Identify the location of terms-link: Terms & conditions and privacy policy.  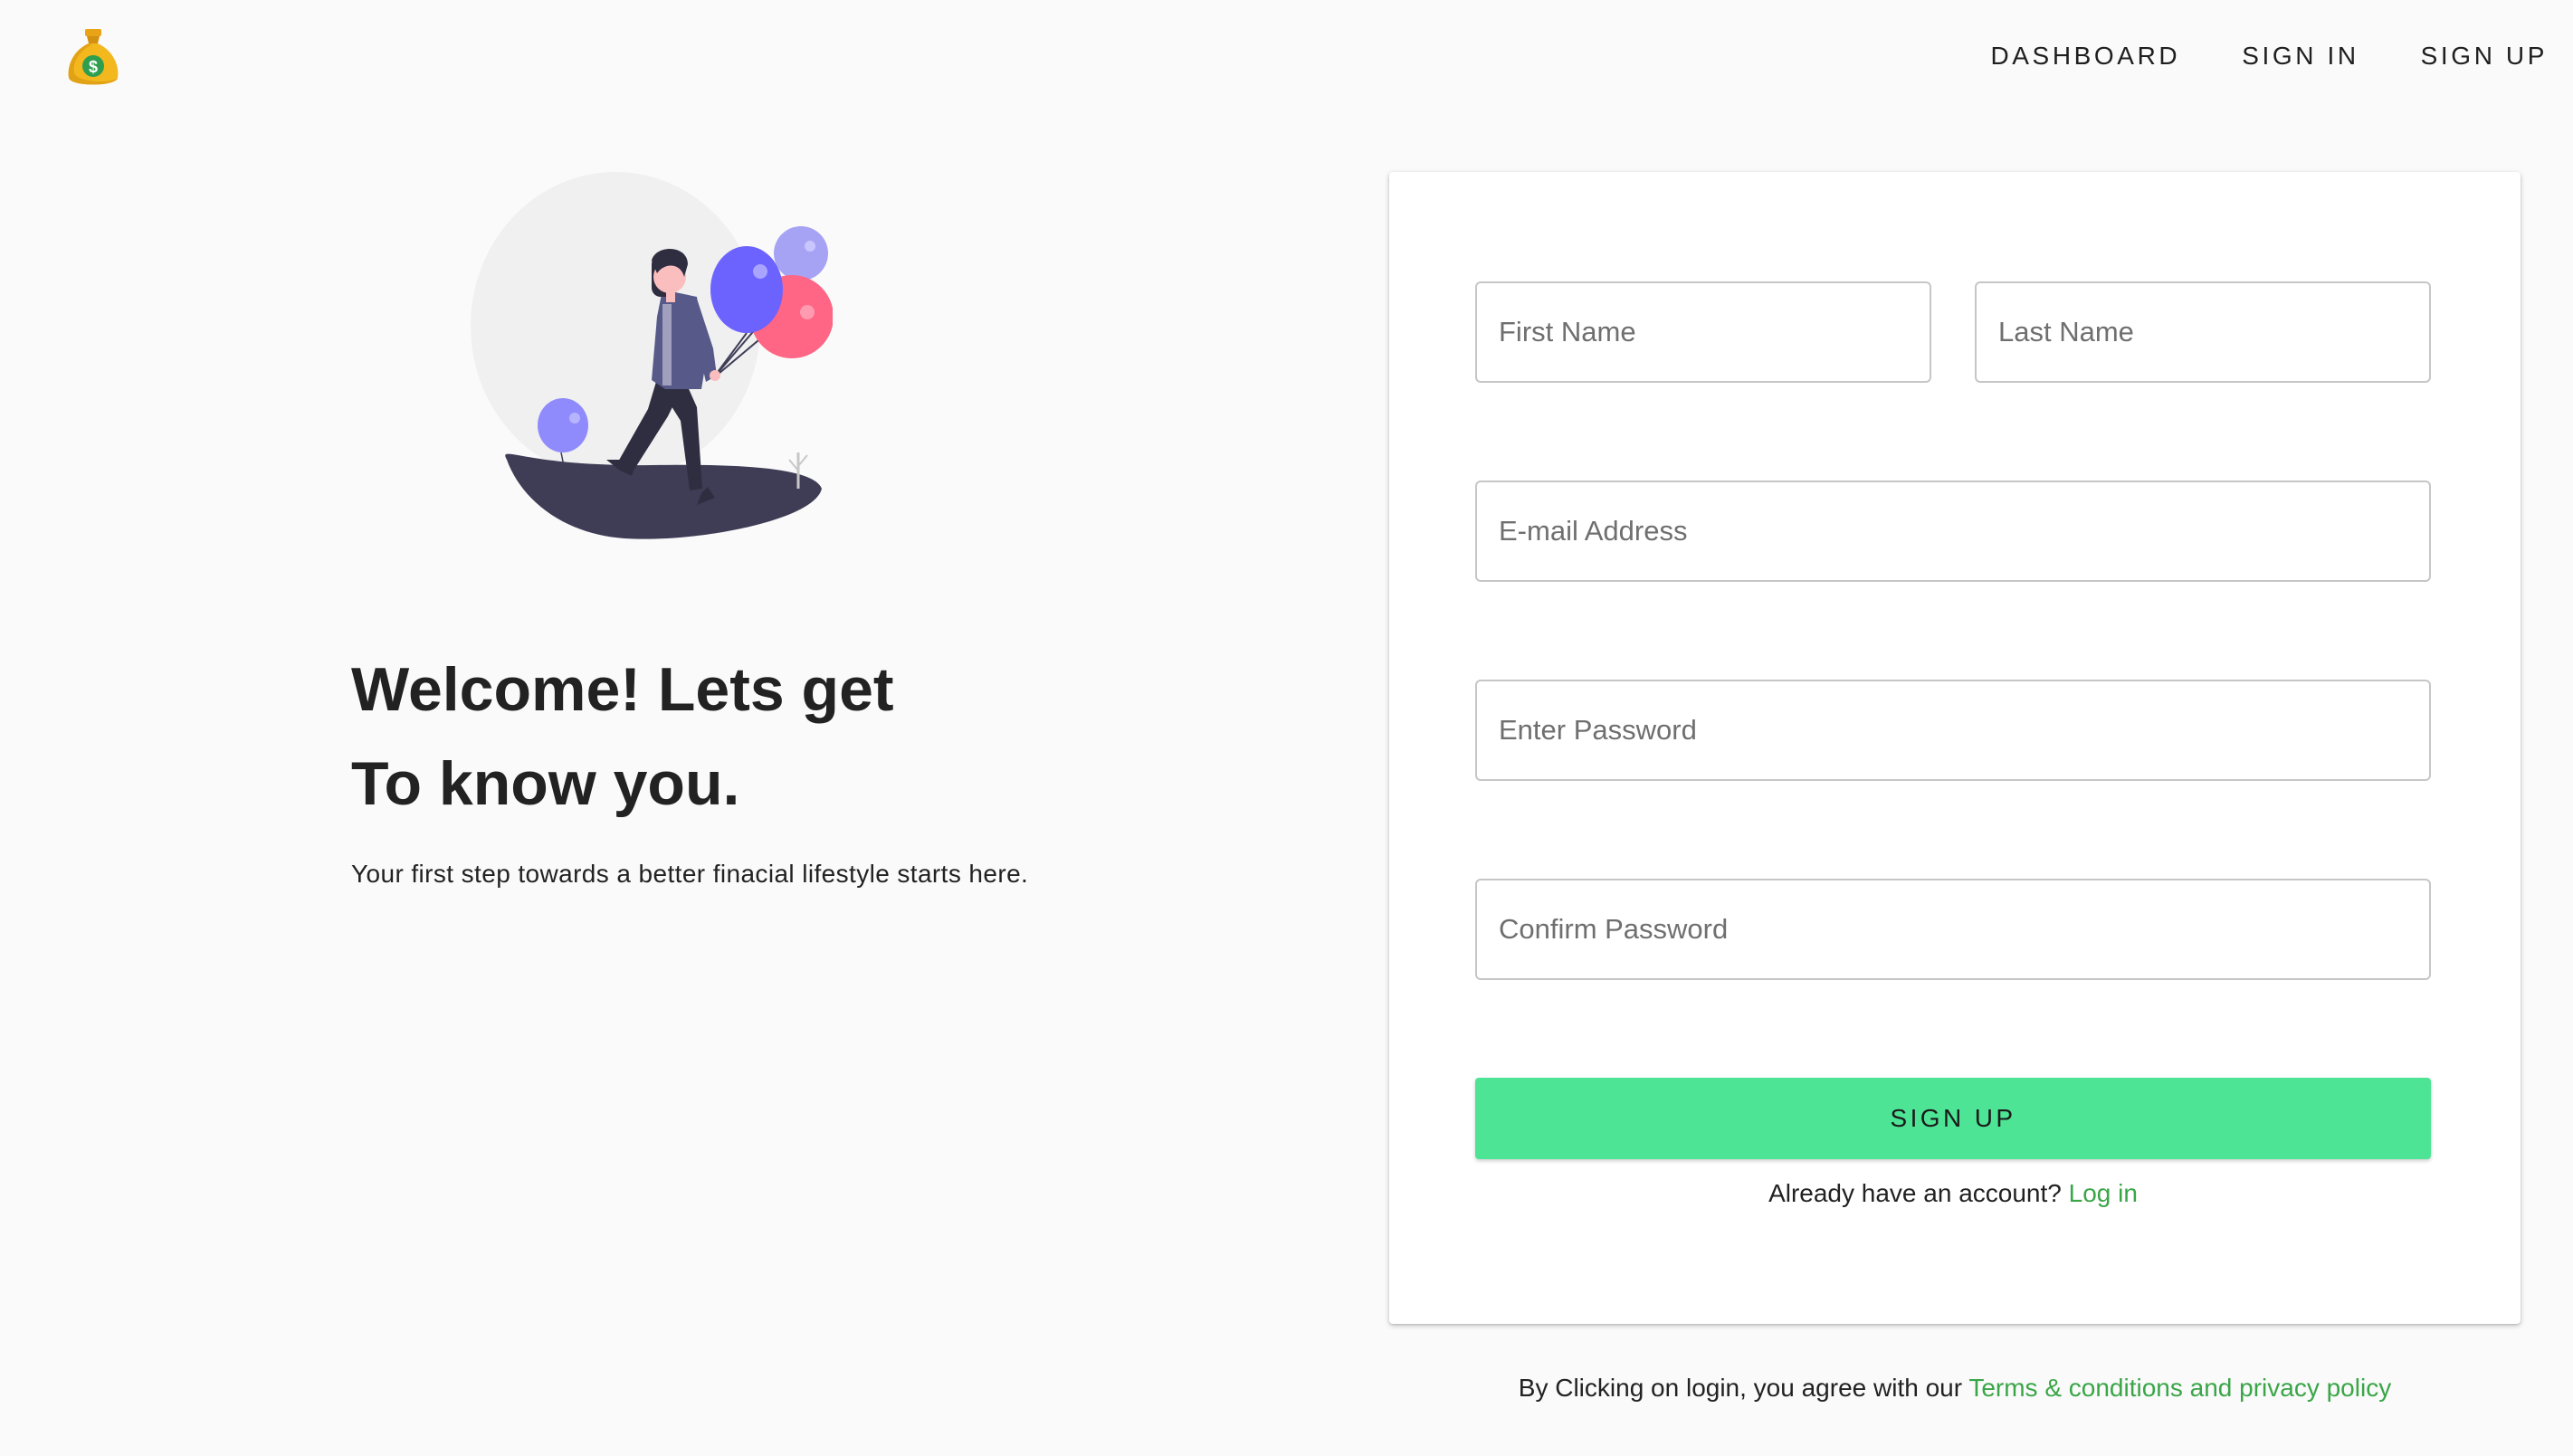
(2179, 1388).